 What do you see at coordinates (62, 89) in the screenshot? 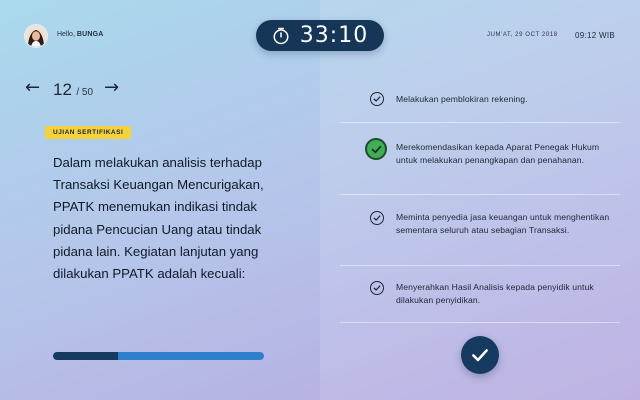
I see `question-current-number: 12` at bounding box center [62, 89].